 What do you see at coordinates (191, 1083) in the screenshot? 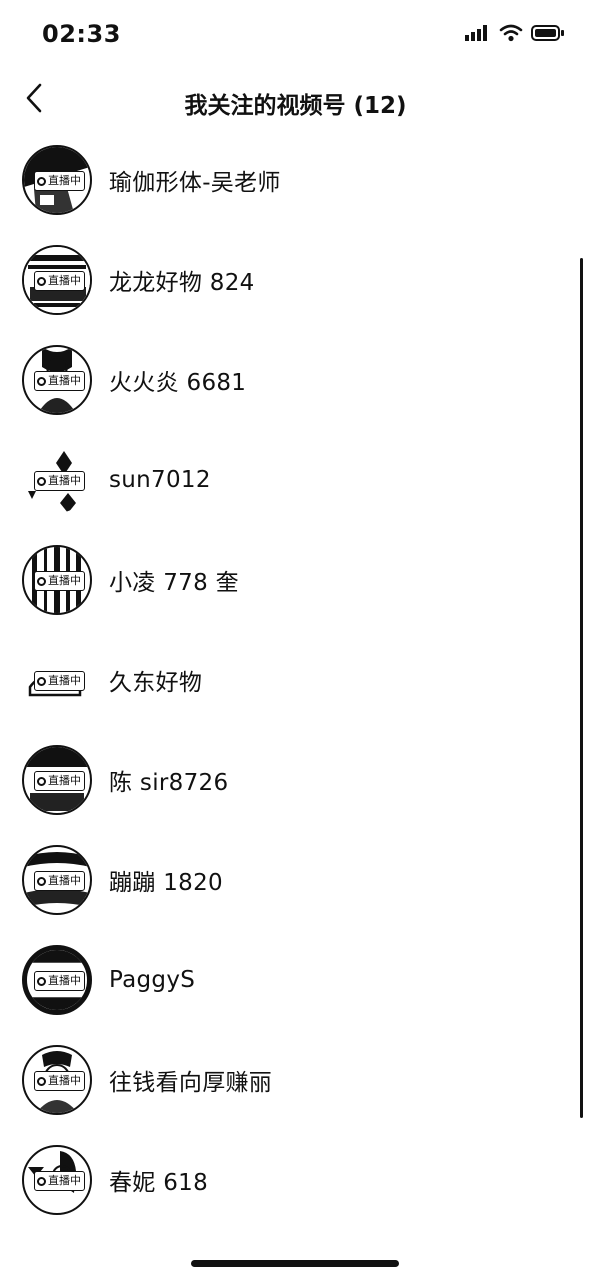
I see `item-name: 往钱看向厚赚丽` at bounding box center [191, 1083].